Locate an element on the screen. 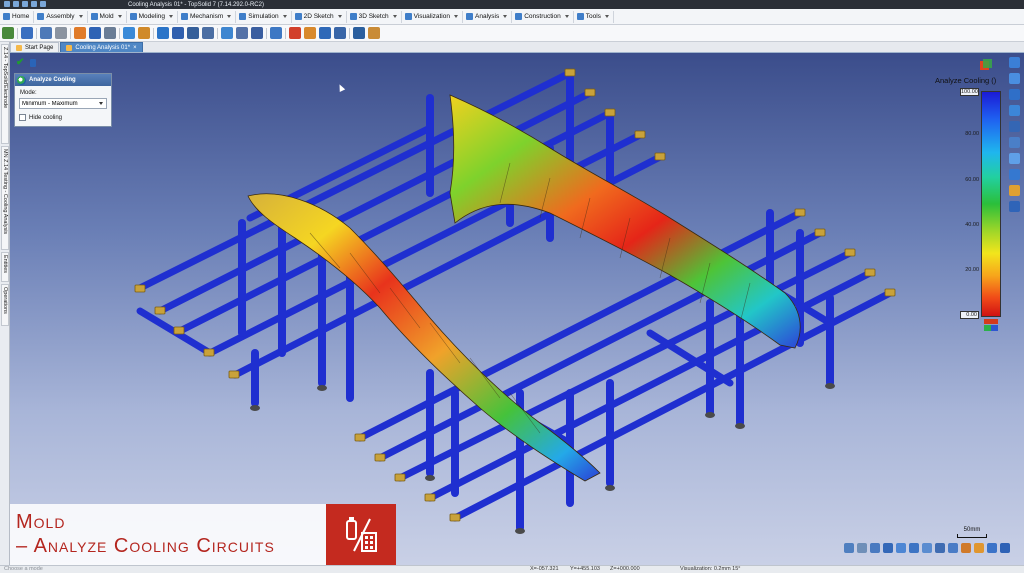  menu-mechanism: Mechanism is located at coordinates (208, 16).